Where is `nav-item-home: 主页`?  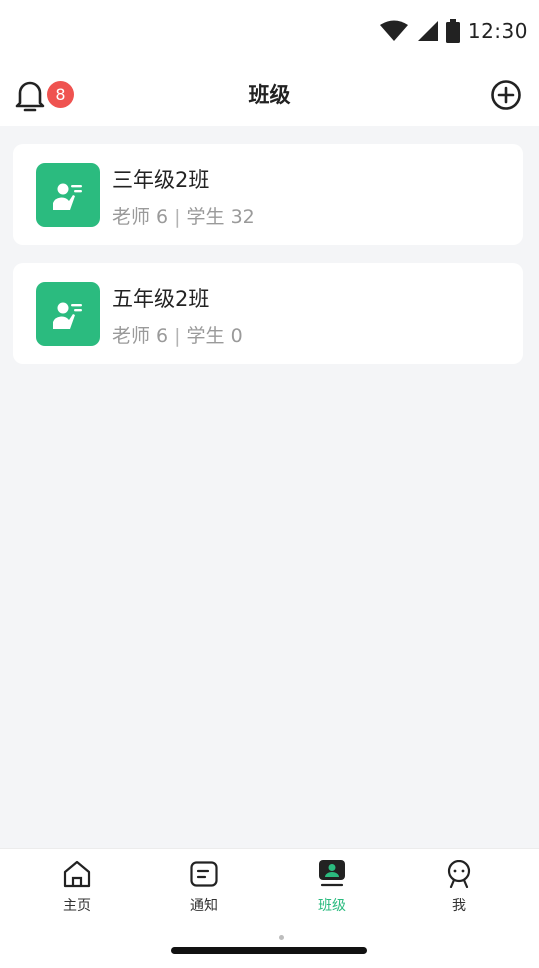 nav-item-home: 主页 is located at coordinates (77, 889).